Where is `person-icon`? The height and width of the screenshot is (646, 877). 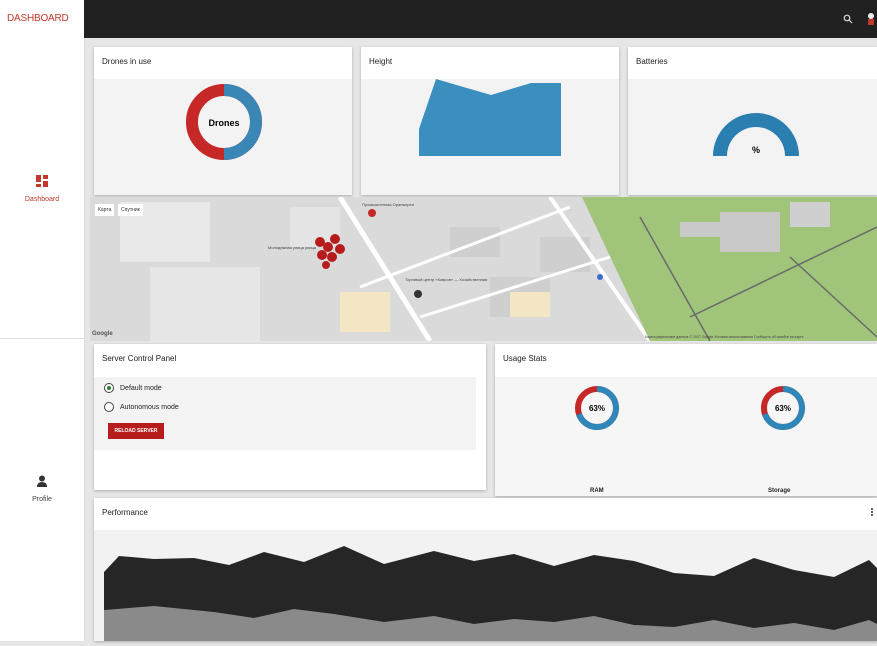
person-icon is located at coordinates (42, 481).